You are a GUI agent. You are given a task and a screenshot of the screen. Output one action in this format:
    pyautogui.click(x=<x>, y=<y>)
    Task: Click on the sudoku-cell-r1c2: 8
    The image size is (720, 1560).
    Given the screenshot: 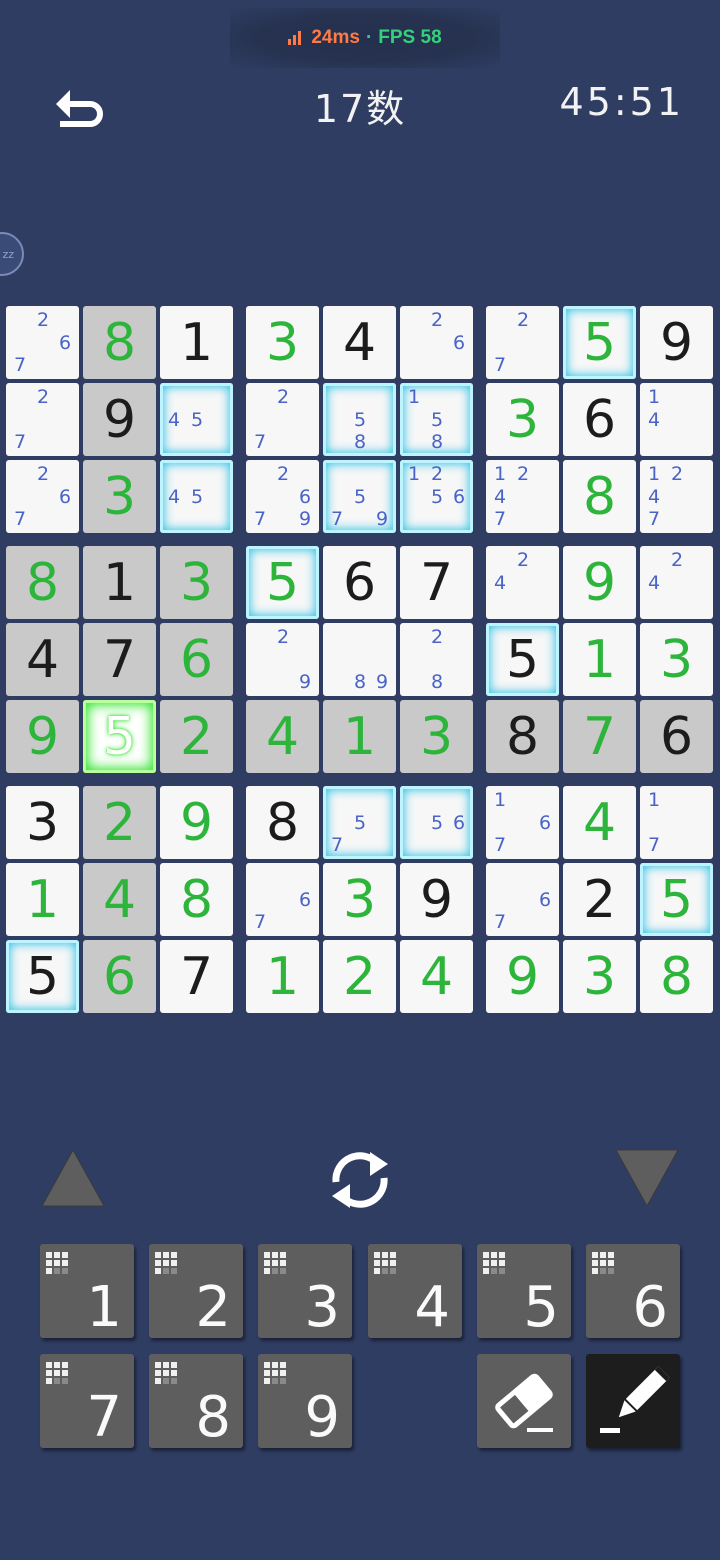 What is the action you would take?
    pyautogui.click(x=119, y=342)
    